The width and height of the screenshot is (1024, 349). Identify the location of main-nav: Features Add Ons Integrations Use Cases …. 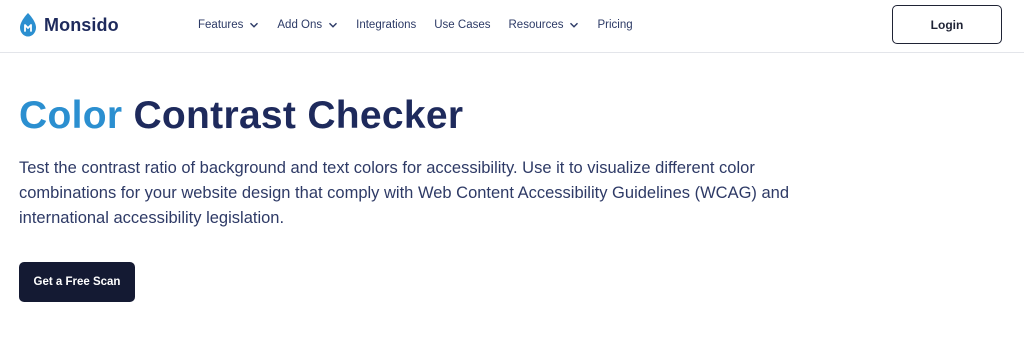
(424, 25).